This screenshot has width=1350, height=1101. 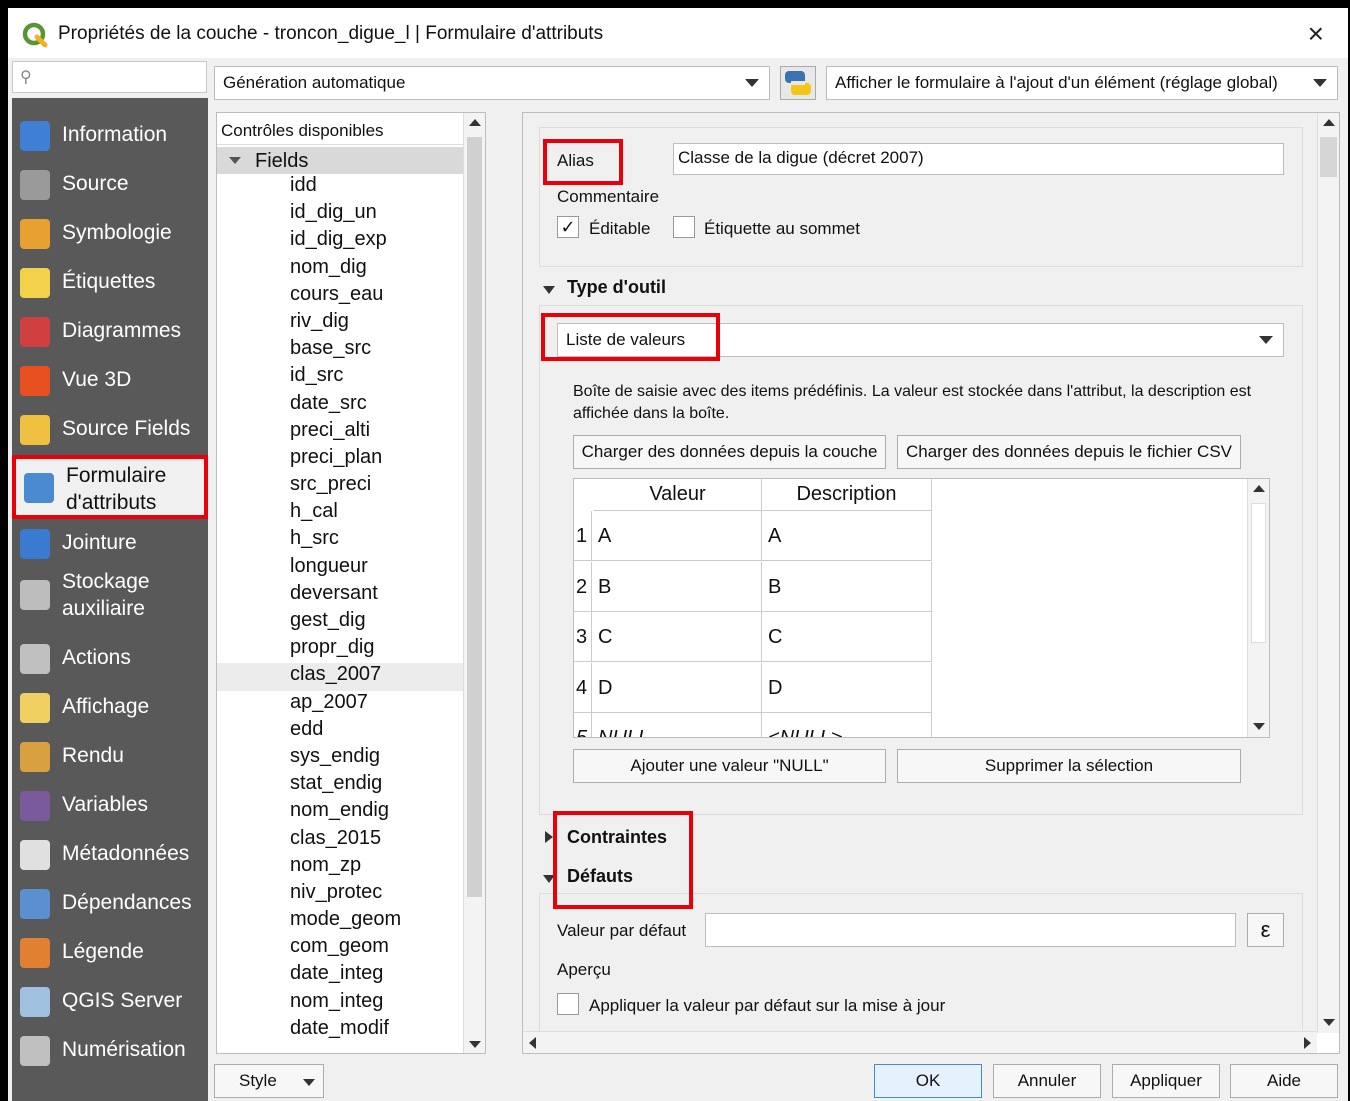 I want to click on sidebar-item-16: Légende, so click(x=110, y=952).